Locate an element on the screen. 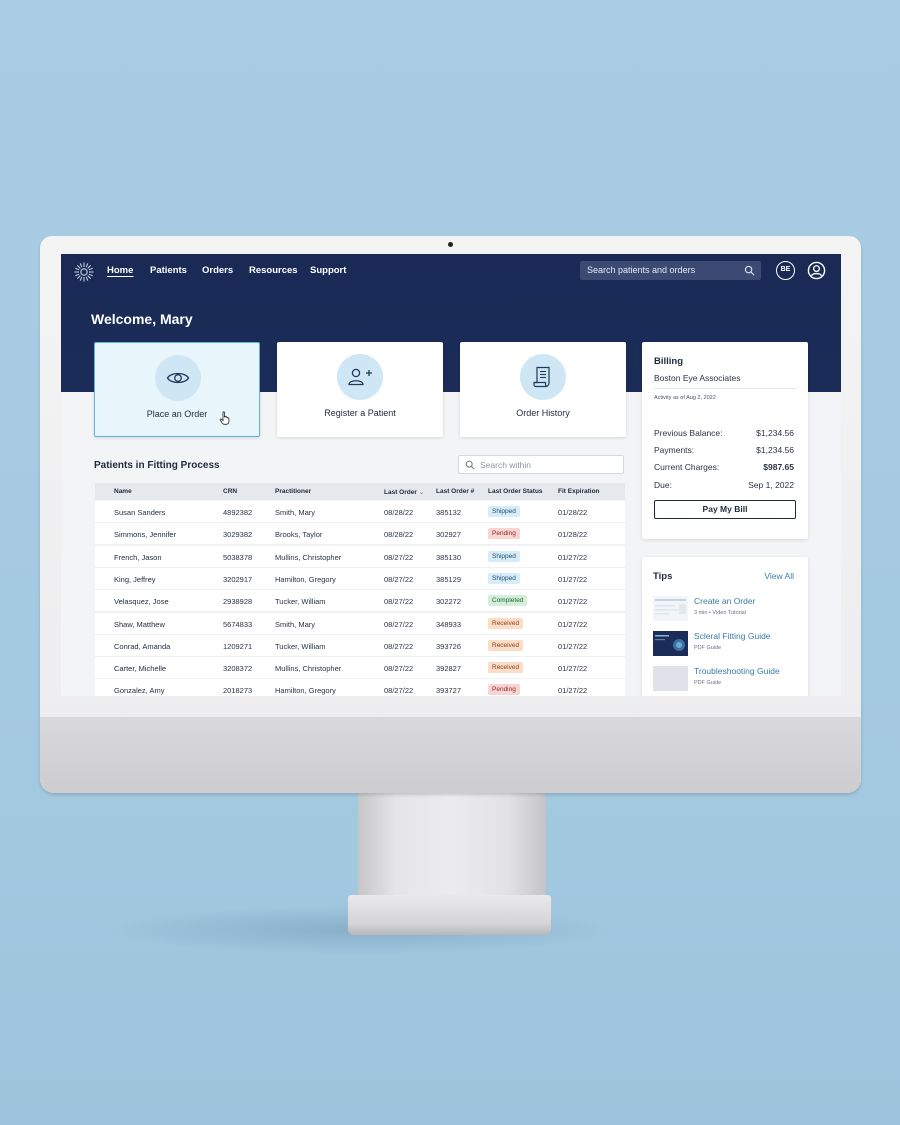  billing-title: Billing is located at coordinates (669, 361).